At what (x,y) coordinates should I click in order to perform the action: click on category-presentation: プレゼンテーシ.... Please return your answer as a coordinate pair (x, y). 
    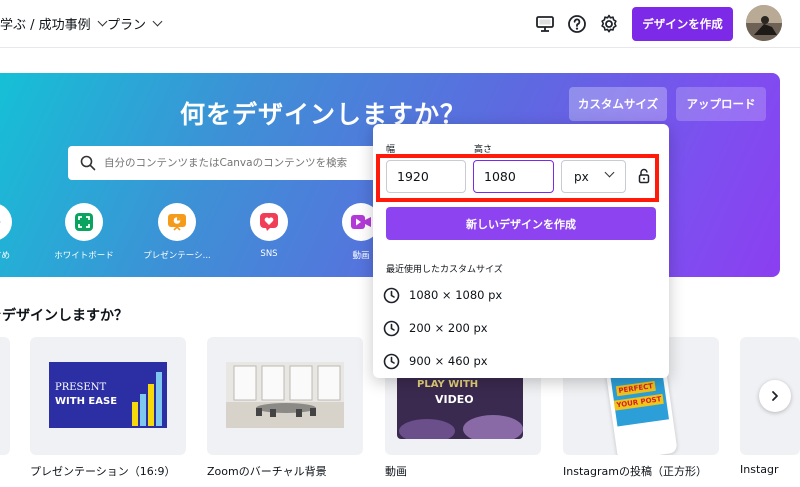
    Looking at the image, I should click on (177, 232).